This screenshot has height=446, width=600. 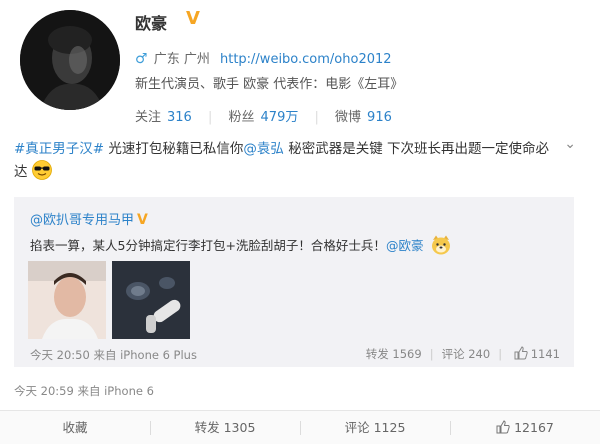 I want to click on quote-comment-button: 评论 240, so click(x=466, y=354).